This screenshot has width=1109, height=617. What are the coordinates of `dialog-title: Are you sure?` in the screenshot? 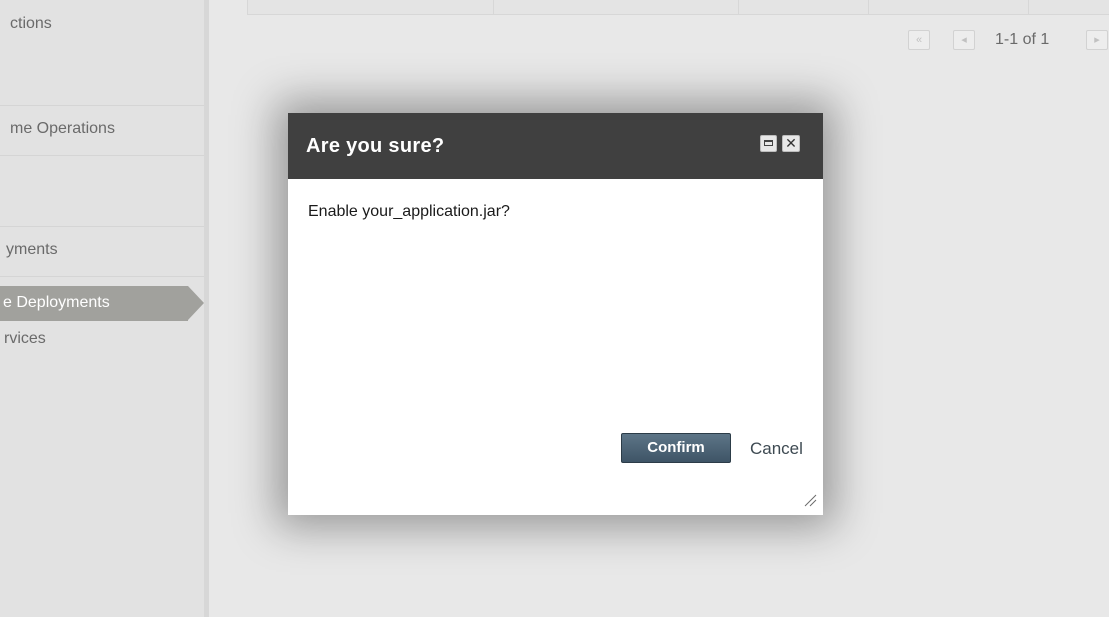 It's located at (375, 146).